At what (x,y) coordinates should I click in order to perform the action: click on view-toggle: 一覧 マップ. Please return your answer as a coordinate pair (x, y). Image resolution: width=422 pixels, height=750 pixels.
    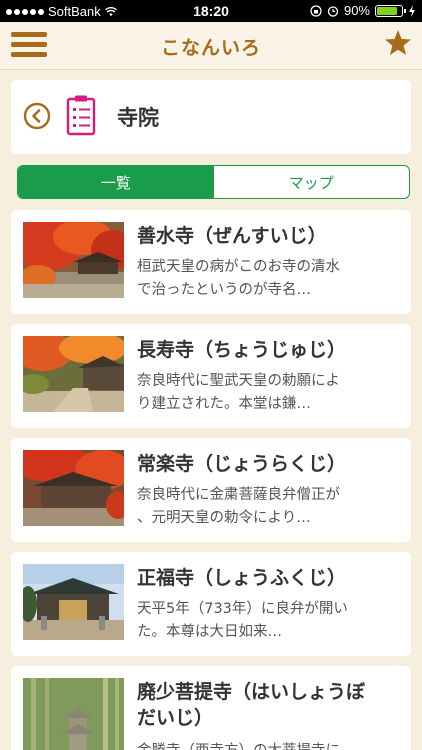
    Looking at the image, I should click on (213, 182).